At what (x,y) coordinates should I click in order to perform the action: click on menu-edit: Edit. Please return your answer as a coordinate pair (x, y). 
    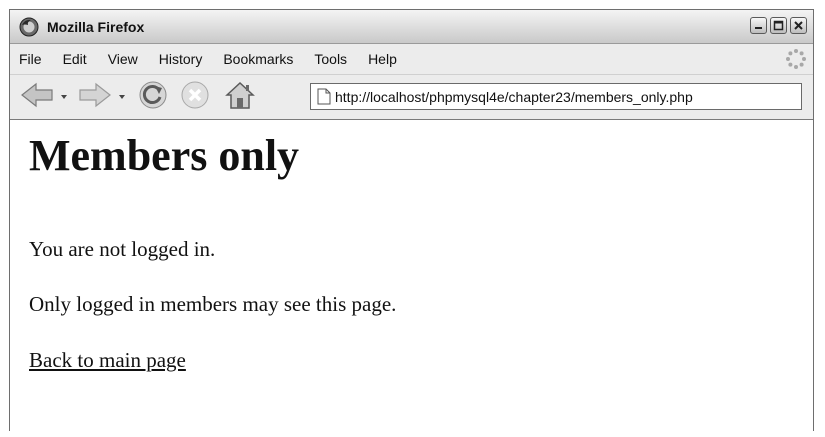
    Looking at the image, I should click on (75, 59).